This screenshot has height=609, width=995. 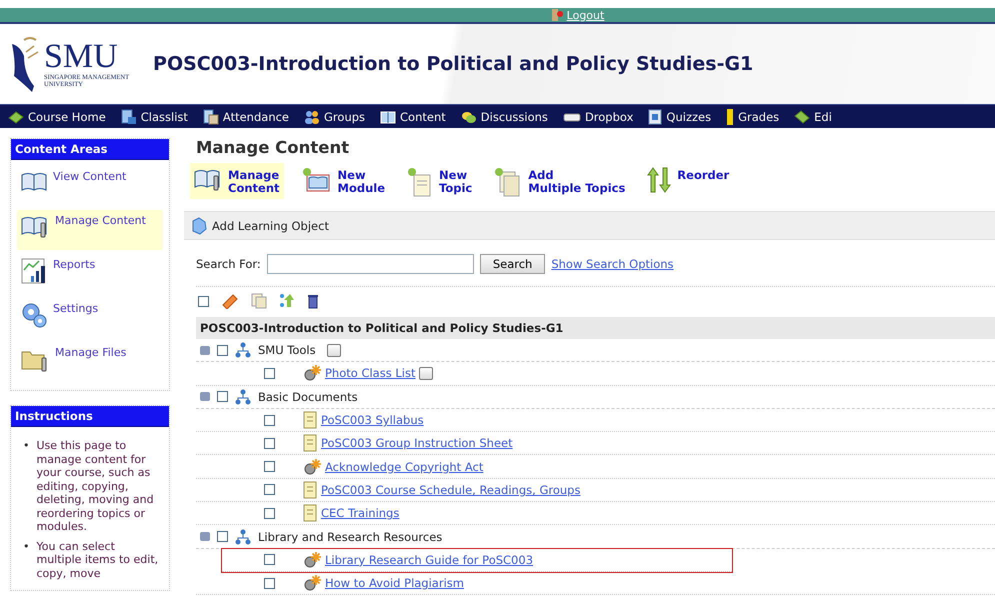 What do you see at coordinates (730, 117) in the screenshot?
I see `bar-icon` at bounding box center [730, 117].